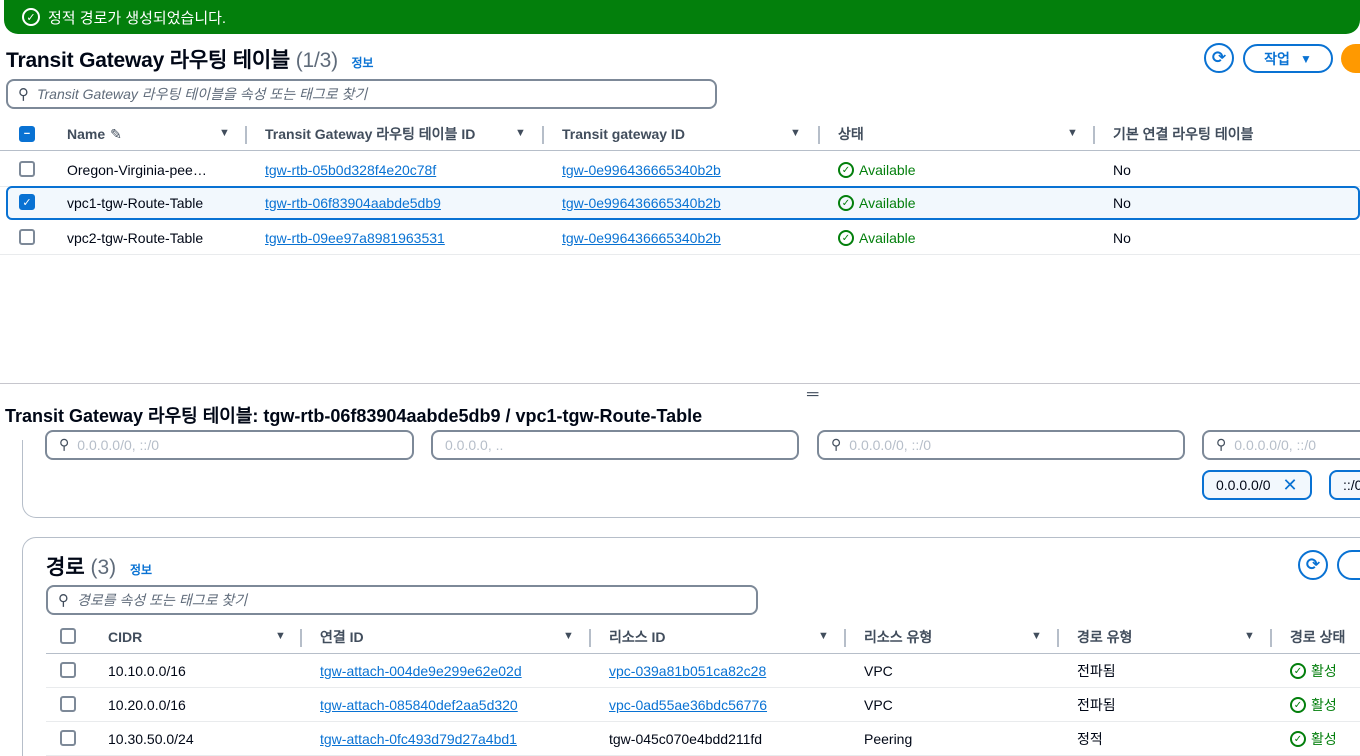 Image resolution: width=1360 pixels, height=756 pixels. I want to click on close-icon: ✕, so click(1290, 485).